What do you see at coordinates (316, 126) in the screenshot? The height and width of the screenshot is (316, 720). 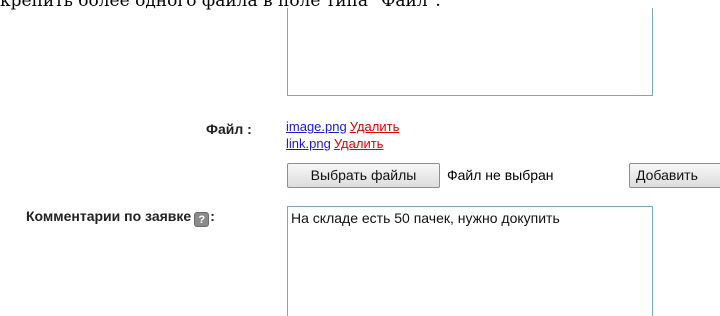 I see `file-link-image-png: image.png` at bounding box center [316, 126].